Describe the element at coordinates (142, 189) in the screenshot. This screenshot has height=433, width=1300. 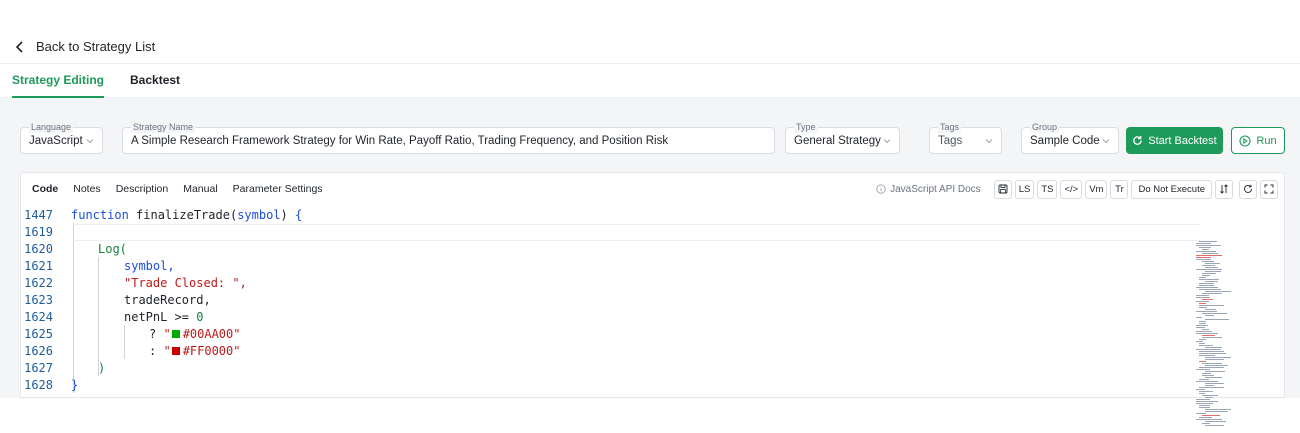
I see `tab-description: Description` at that location.